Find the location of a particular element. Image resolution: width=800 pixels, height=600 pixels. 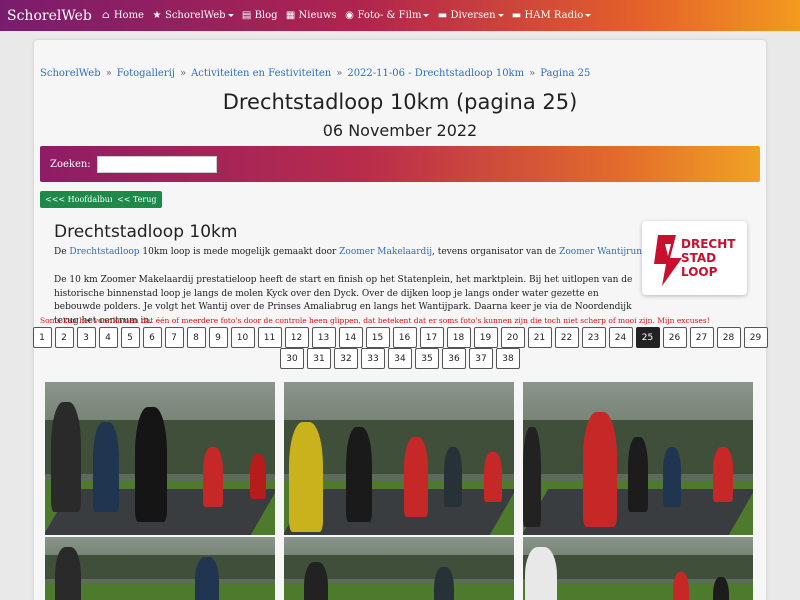

page-link: 2 is located at coordinates (64, 337).